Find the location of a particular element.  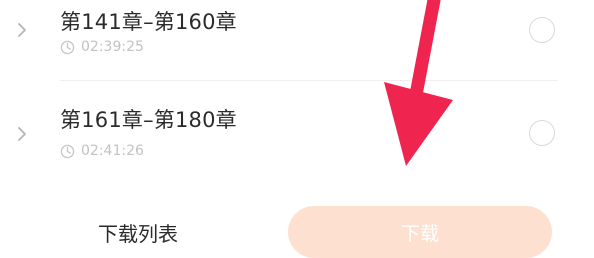

chapter-duration: 02:39:25 is located at coordinates (102, 47).